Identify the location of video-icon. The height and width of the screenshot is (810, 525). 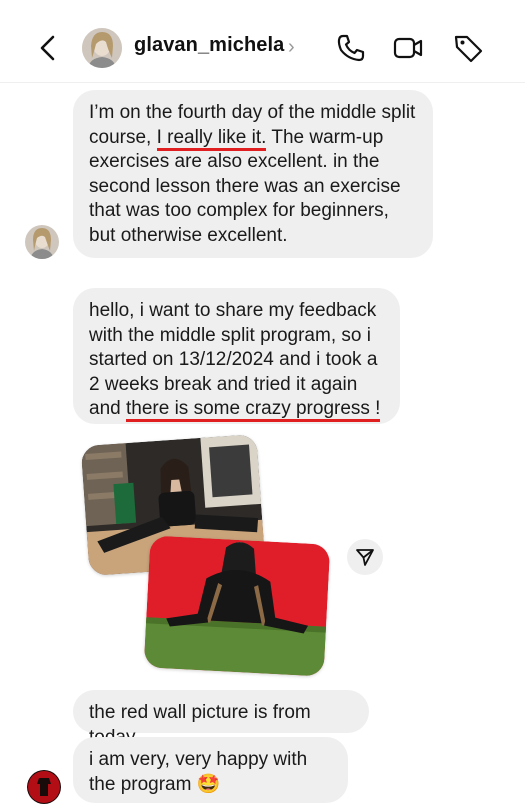
(408, 48).